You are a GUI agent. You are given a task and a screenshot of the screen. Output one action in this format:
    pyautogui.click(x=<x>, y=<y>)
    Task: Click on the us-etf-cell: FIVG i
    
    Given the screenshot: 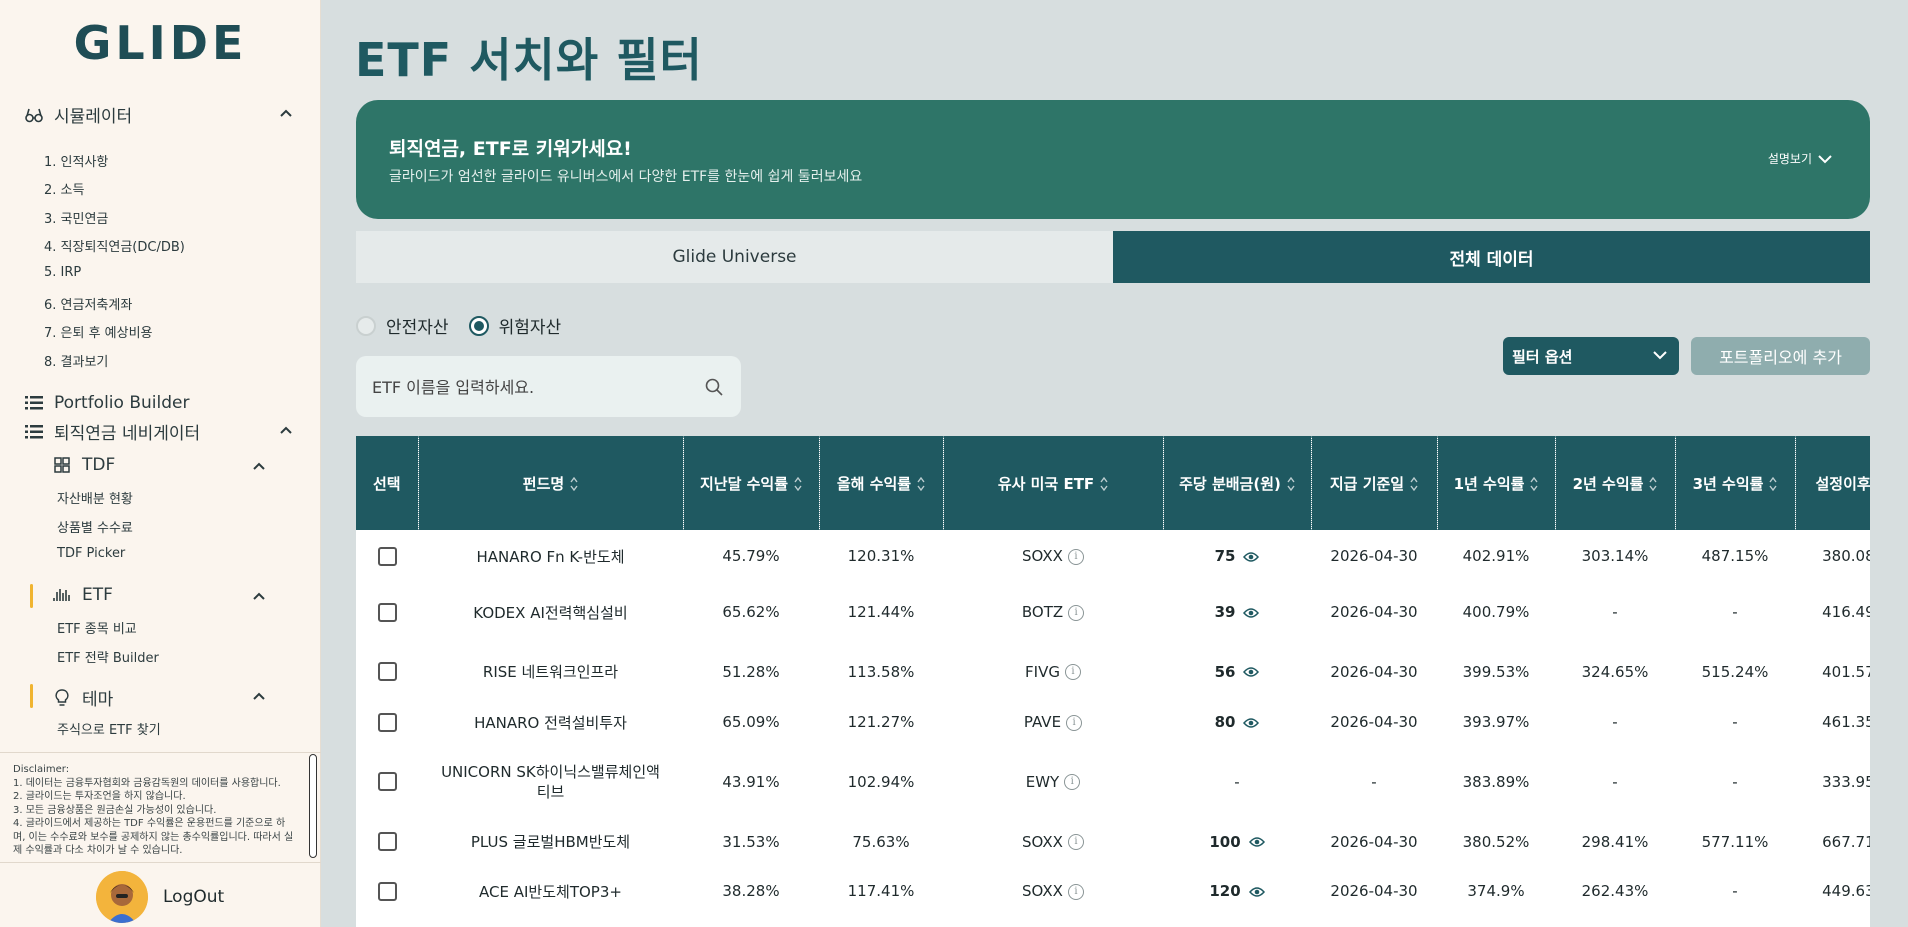 What is the action you would take?
    pyautogui.click(x=1053, y=671)
    